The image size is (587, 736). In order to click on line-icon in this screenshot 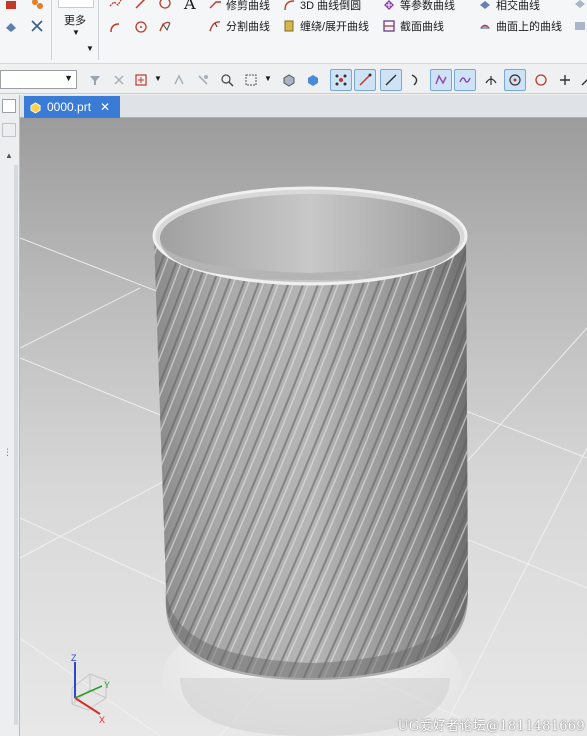, I will do `click(141, 5)`.